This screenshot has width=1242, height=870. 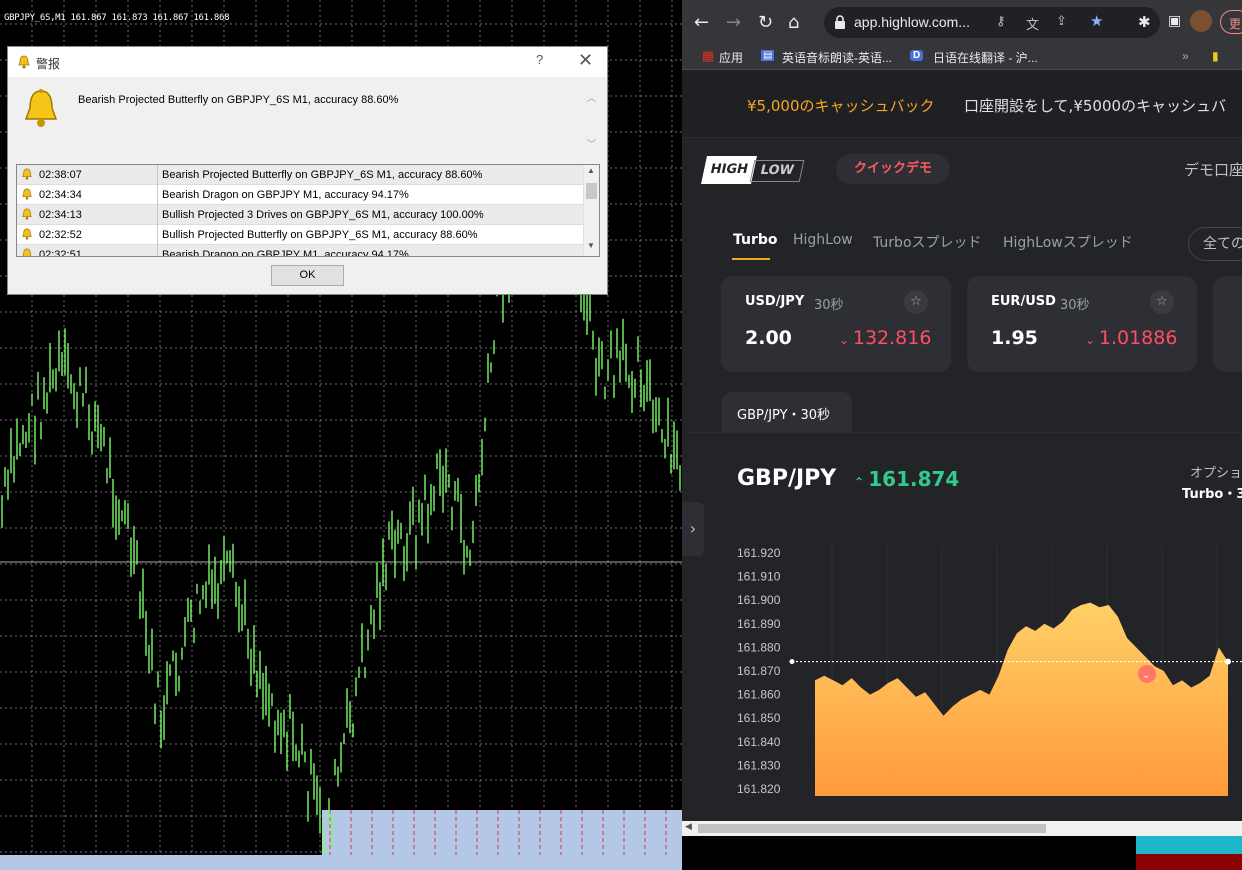 I want to click on key-icon: ⚷, so click(x=1001, y=21).